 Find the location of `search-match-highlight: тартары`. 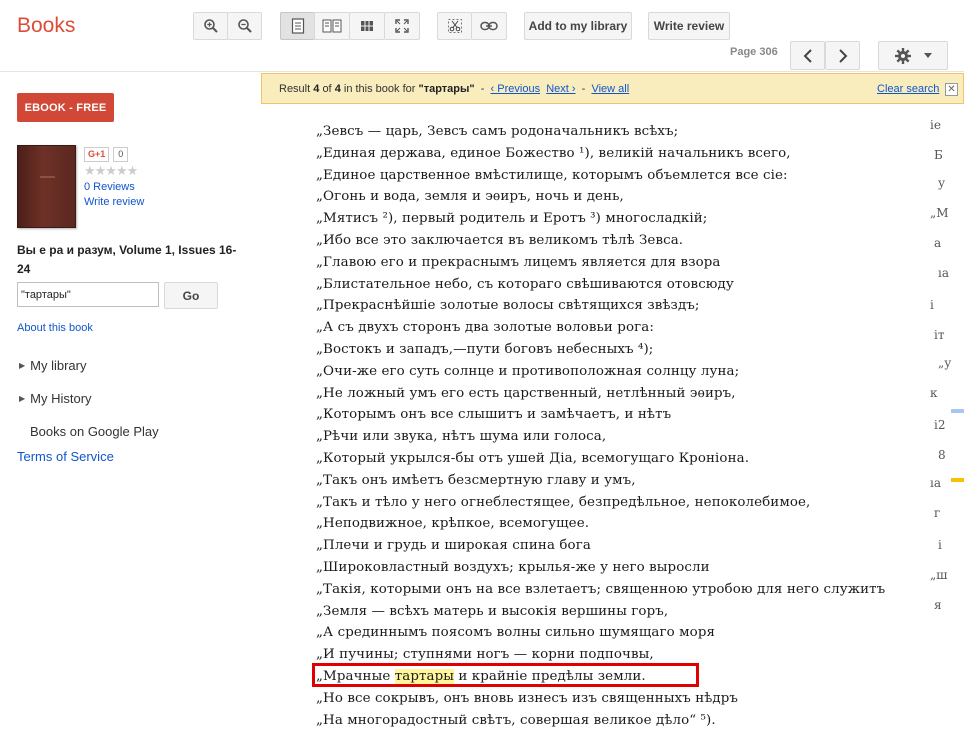

search-match-highlight: тартары is located at coordinates (424, 676).